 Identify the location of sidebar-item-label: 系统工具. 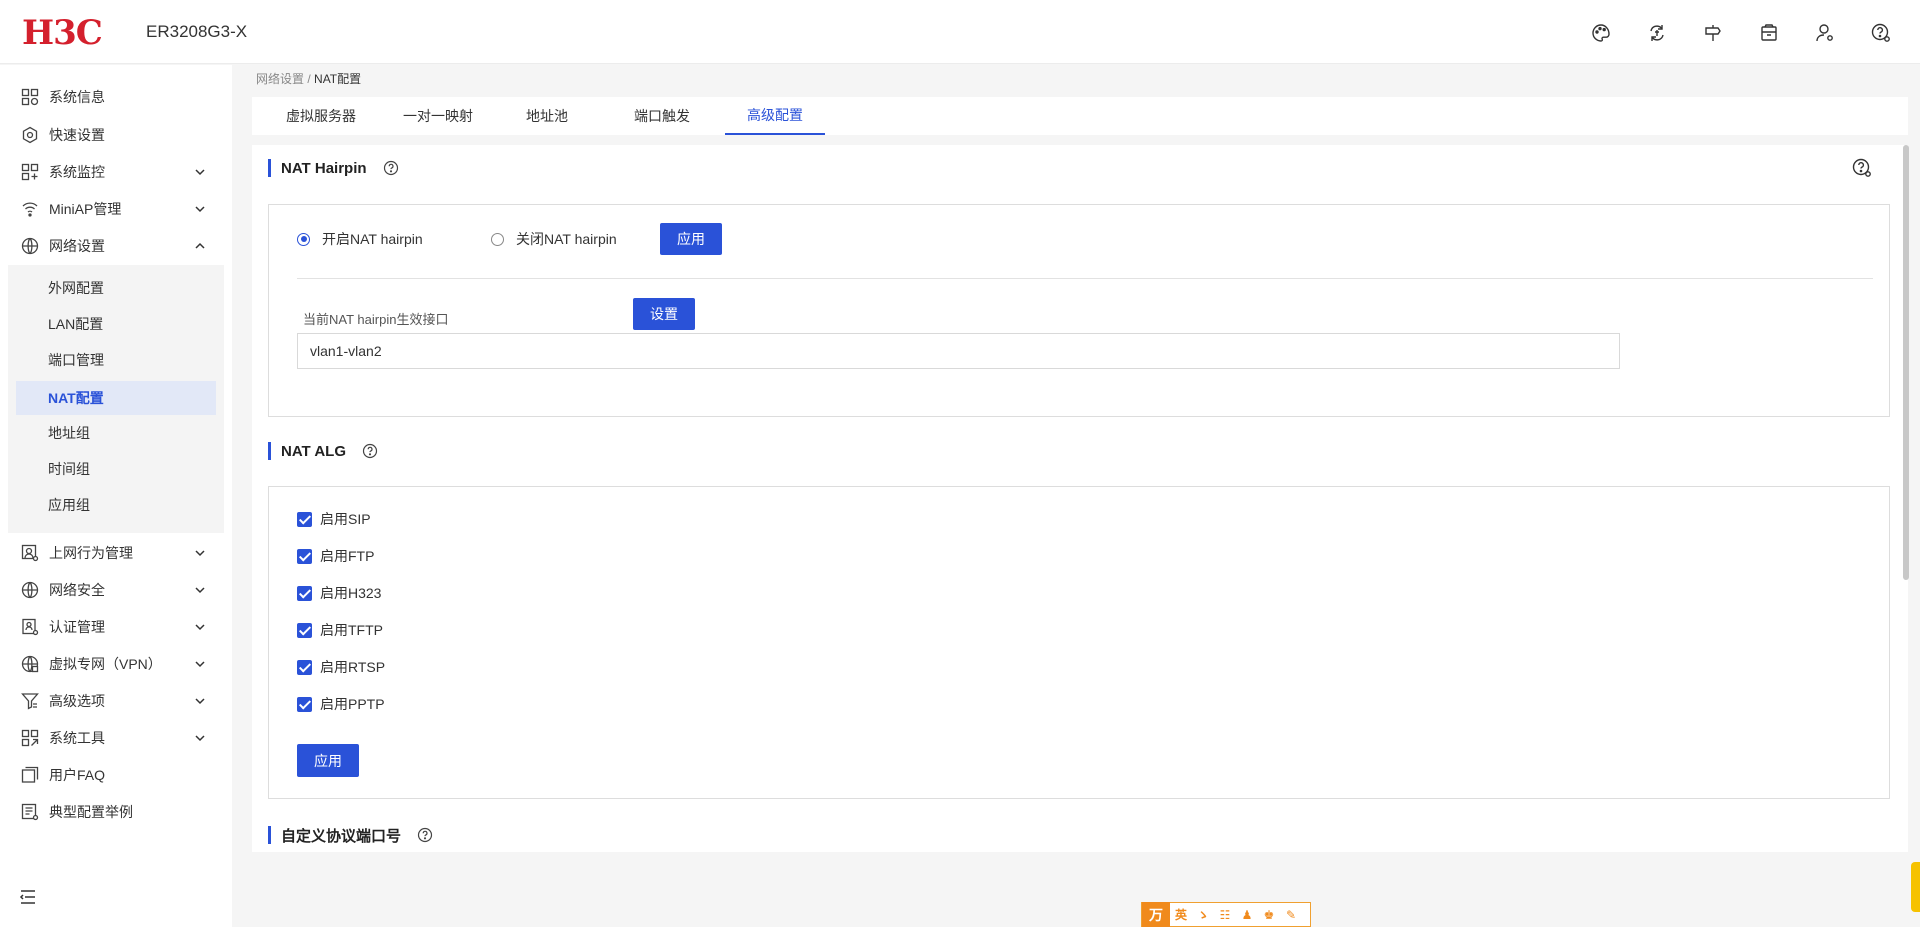
(77, 738).